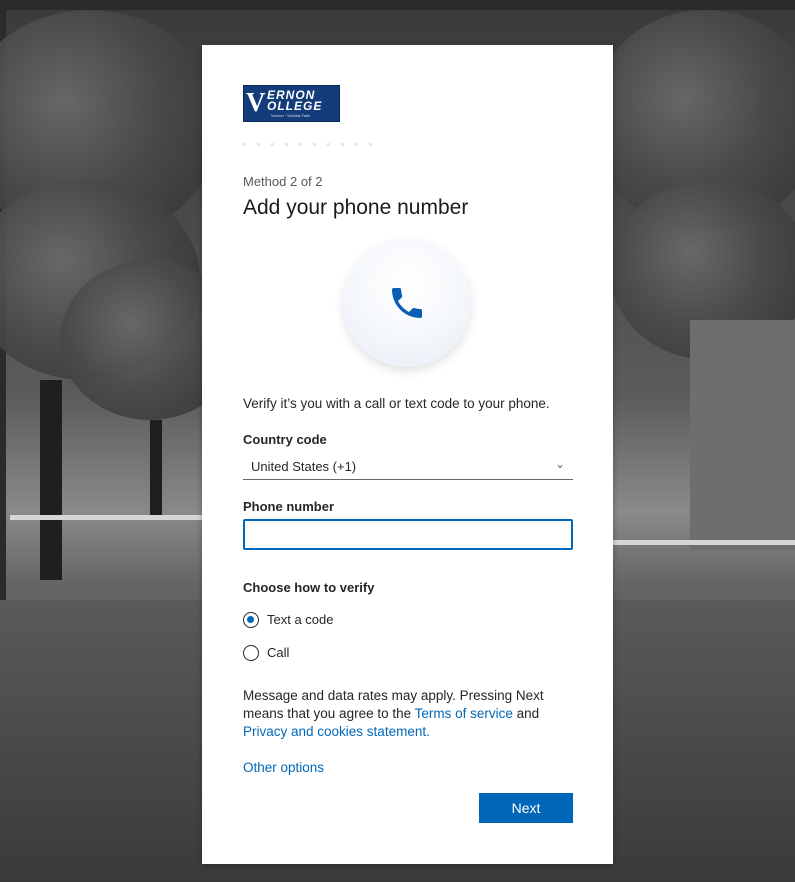  Describe the element at coordinates (309, 587) in the screenshot. I see `verify-method-label: Choose how to verify` at that location.